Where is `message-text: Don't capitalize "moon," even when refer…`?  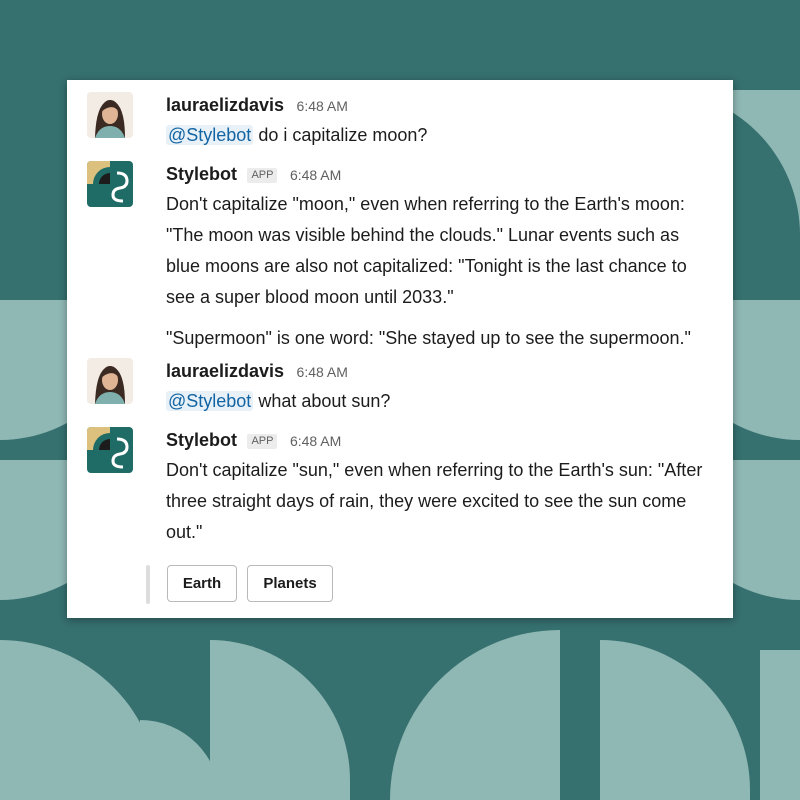 message-text: Don't capitalize "moon," even when refer… is located at coordinates (426, 250).